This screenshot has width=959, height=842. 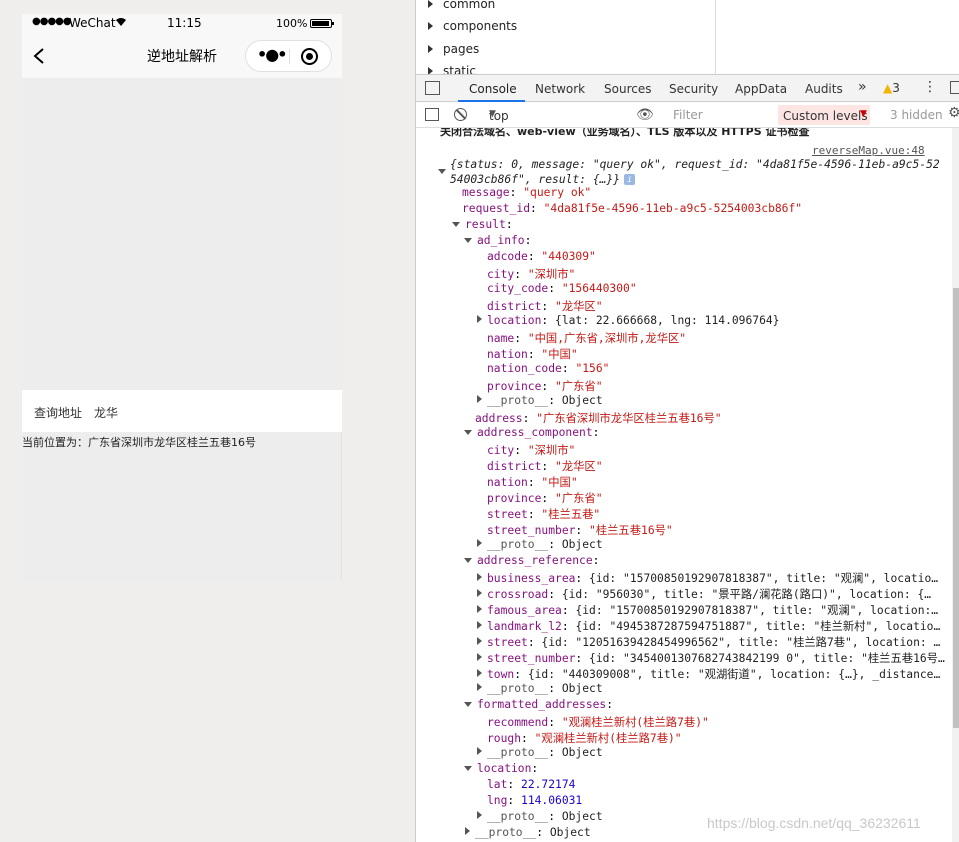 What do you see at coordinates (482, 226) in the screenshot?
I see `prop-result: result:` at bounding box center [482, 226].